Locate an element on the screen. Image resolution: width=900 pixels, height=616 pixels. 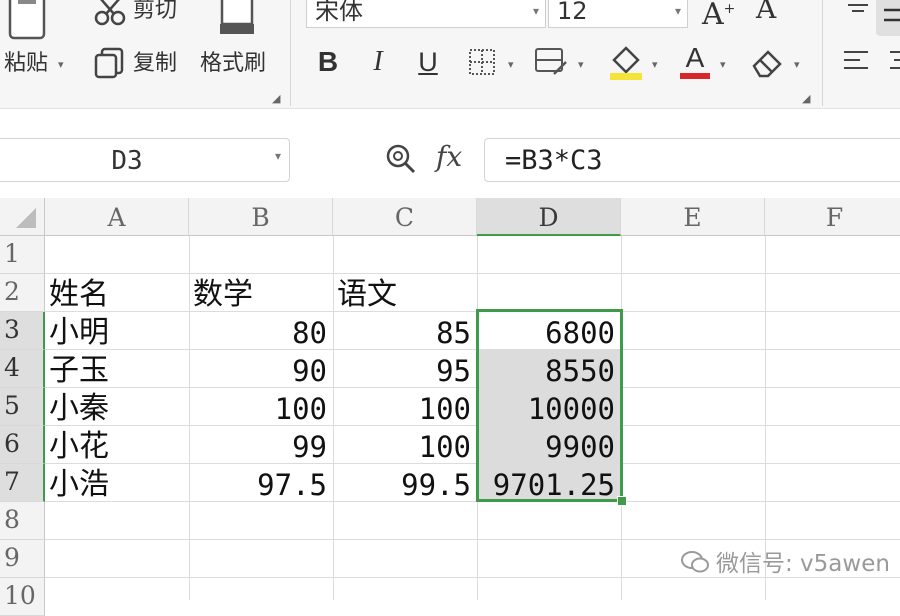
name-box: D3 ▾ is located at coordinates (145, 160).